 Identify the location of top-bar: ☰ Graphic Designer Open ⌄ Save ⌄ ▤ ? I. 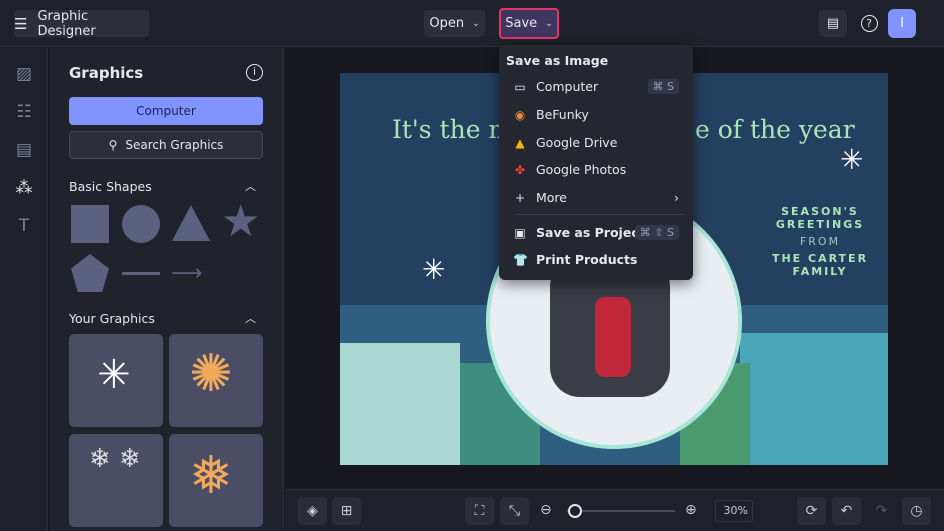
(472, 23).